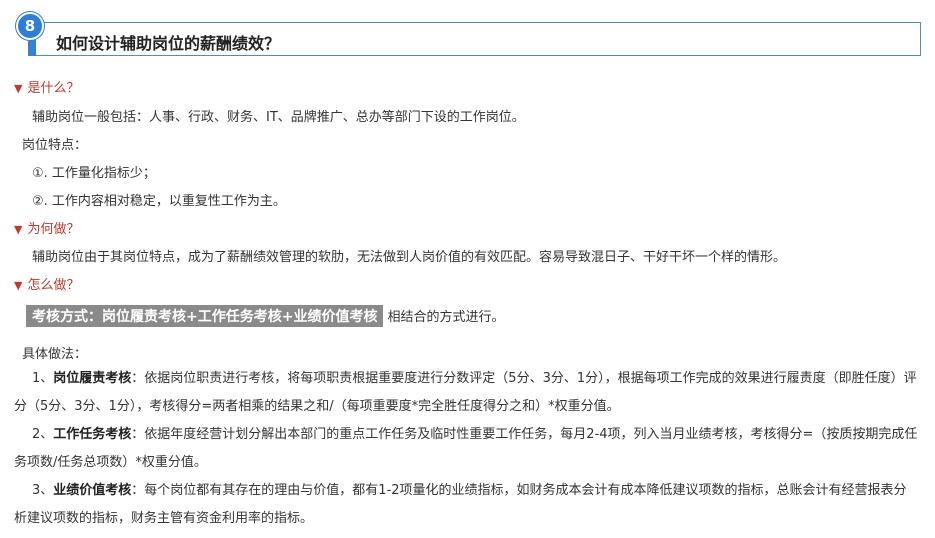 Image resolution: width=935 pixels, height=538 pixels. I want to click on section-how-heading: ▼ 怎么做？, so click(46, 283).